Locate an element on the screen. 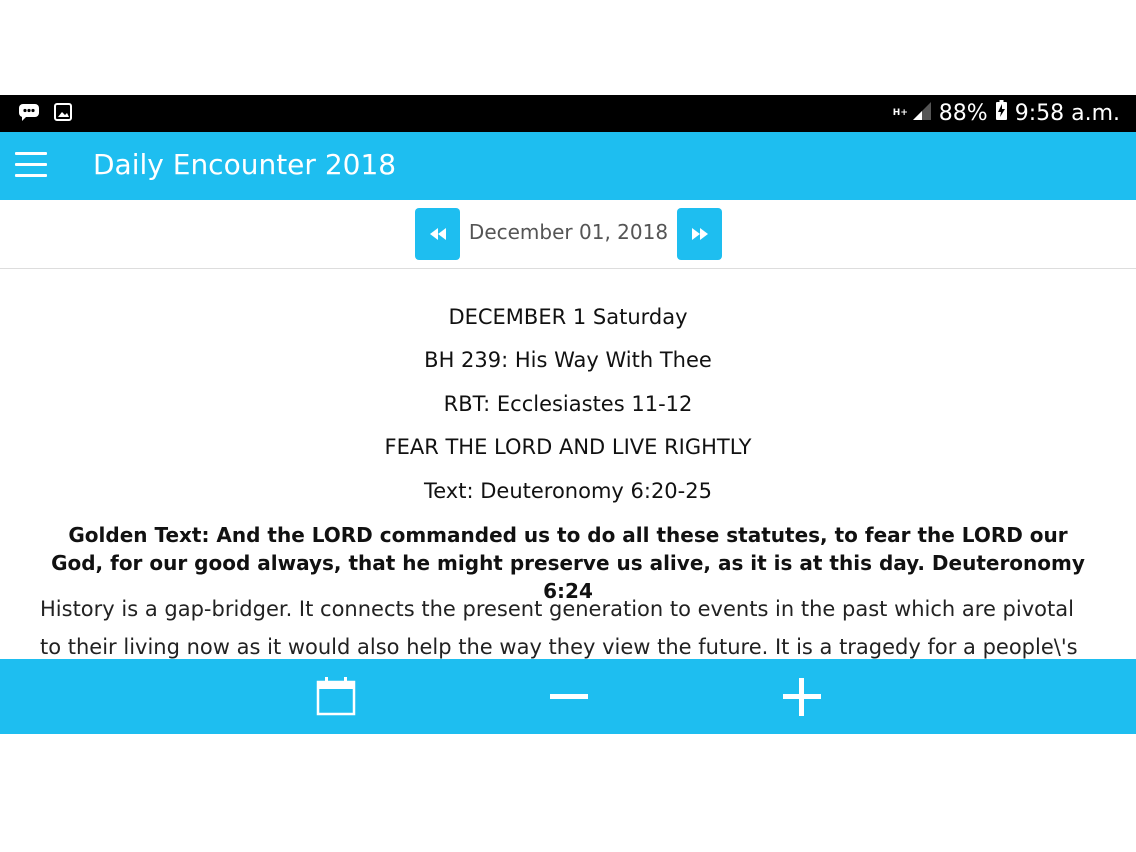 The height and width of the screenshot is (852, 1136). day-heading: DECEMBER 1 Saturday is located at coordinates (568, 317).